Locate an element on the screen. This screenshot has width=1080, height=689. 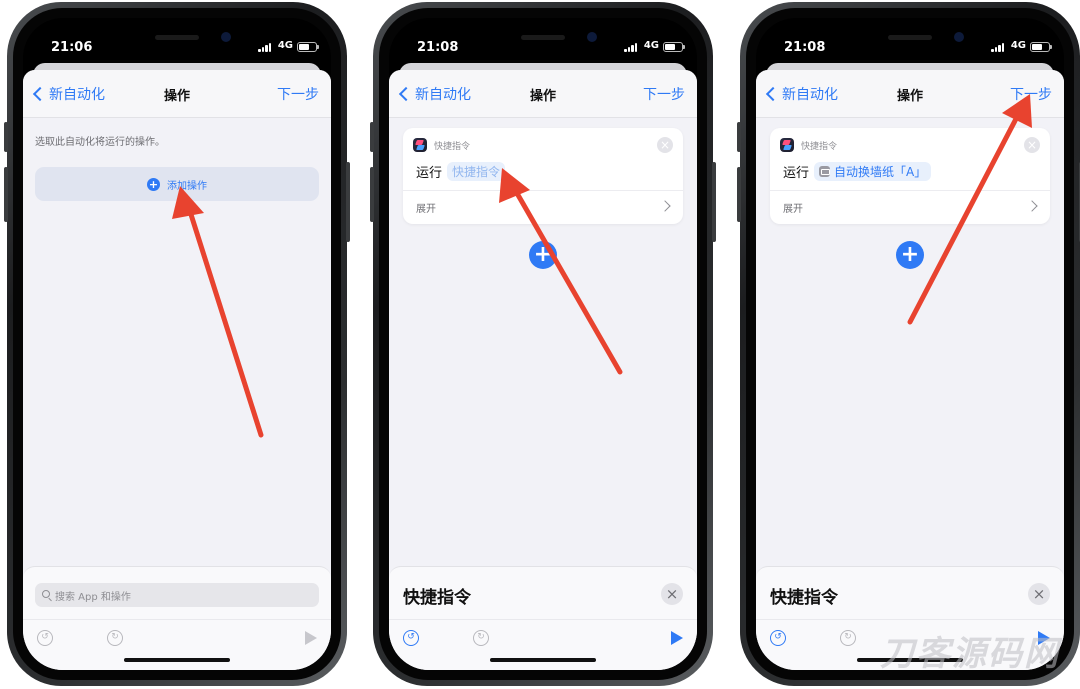
wallpaper-icon is located at coordinates (825, 171).